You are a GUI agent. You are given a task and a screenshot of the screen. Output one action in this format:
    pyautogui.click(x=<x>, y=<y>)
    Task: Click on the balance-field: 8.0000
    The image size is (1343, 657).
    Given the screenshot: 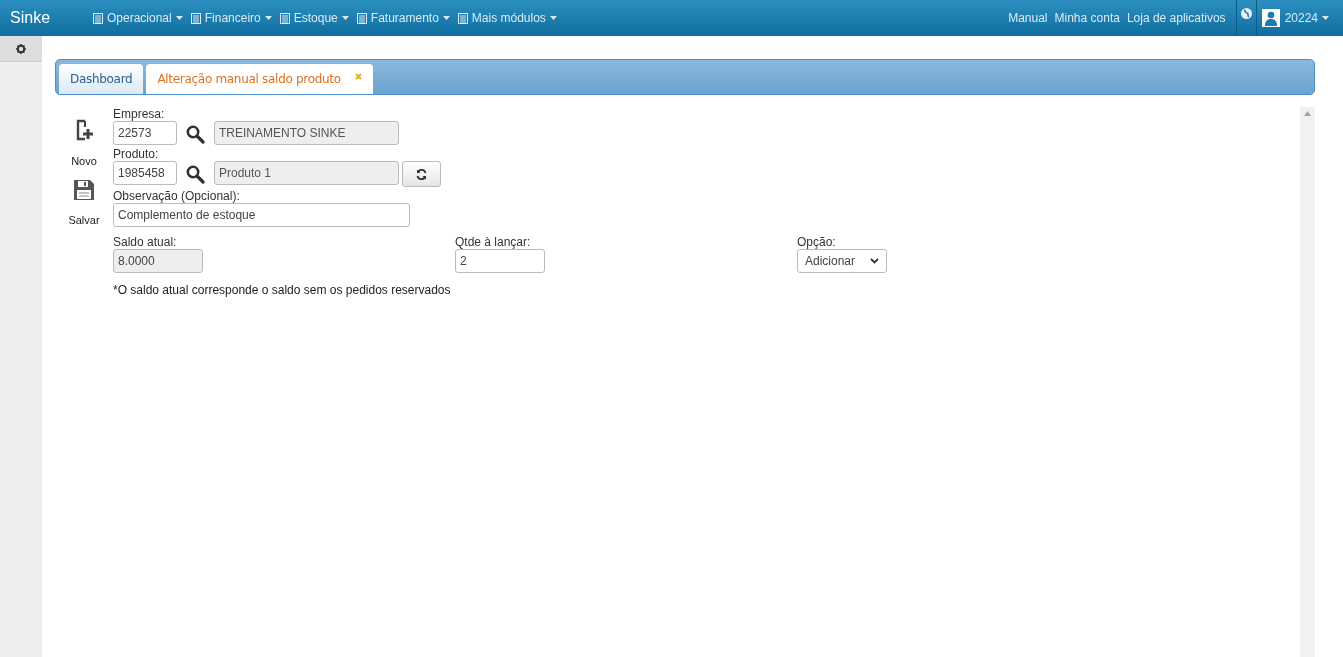 What is the action you would take?
    pyautogui.click(x=158, y=261)
    